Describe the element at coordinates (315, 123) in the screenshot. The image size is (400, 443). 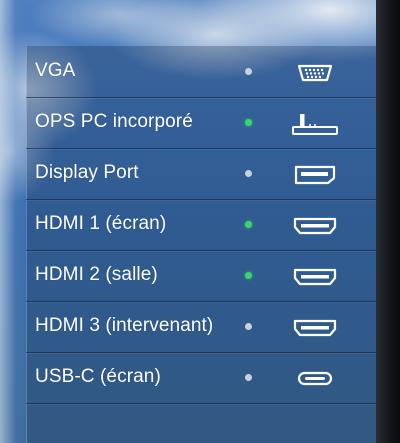
I see `ops-pc-icon` at that location.